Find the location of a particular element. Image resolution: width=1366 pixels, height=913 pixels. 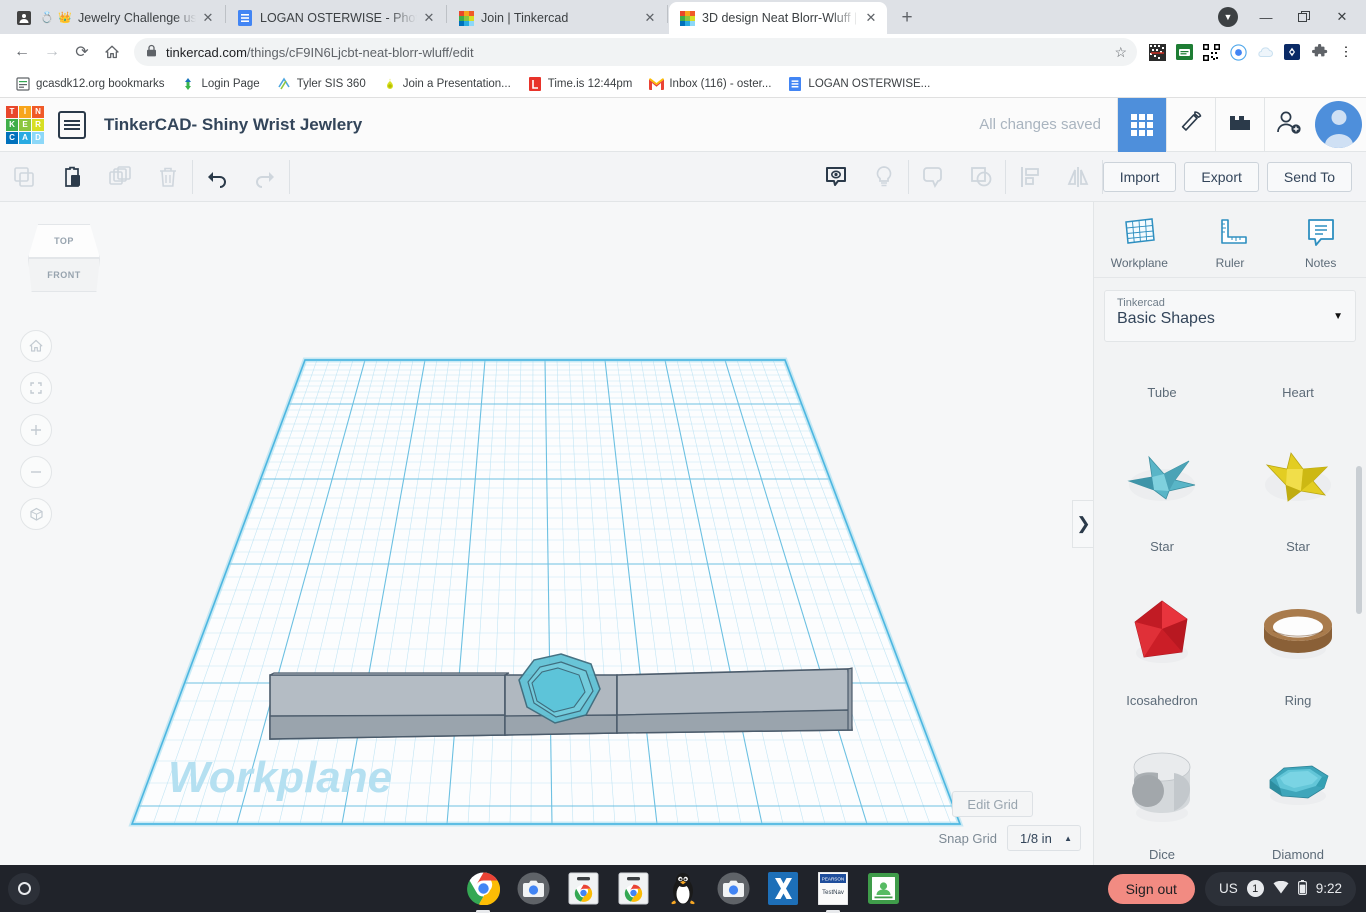

notes-tool: Notes is located at coordinates (1320, 239).